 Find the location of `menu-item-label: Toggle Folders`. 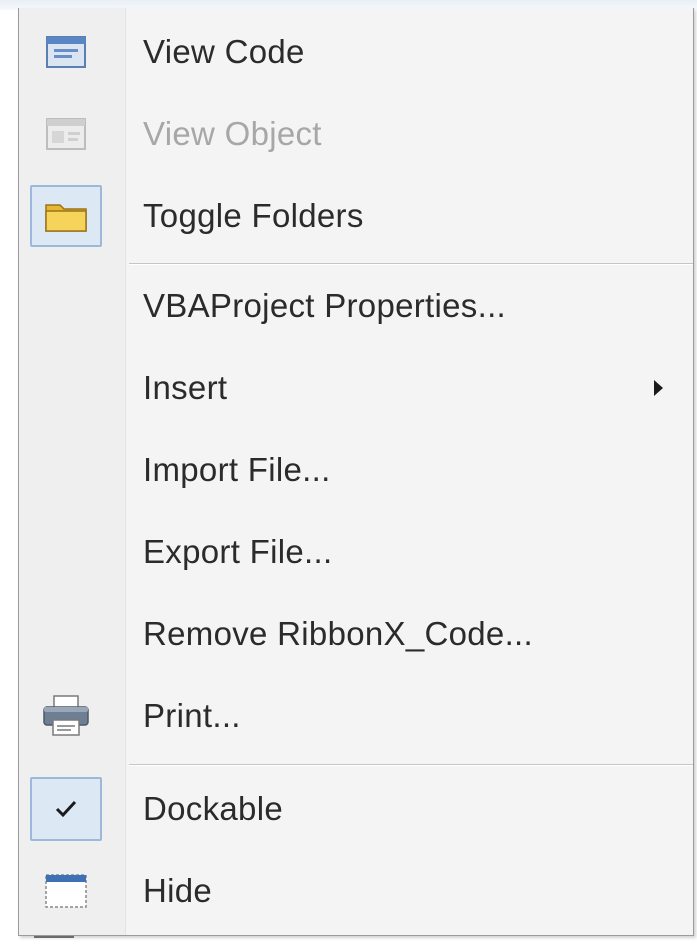

menu-item-label: Toggle Folders is located at coordinates (253, 215).